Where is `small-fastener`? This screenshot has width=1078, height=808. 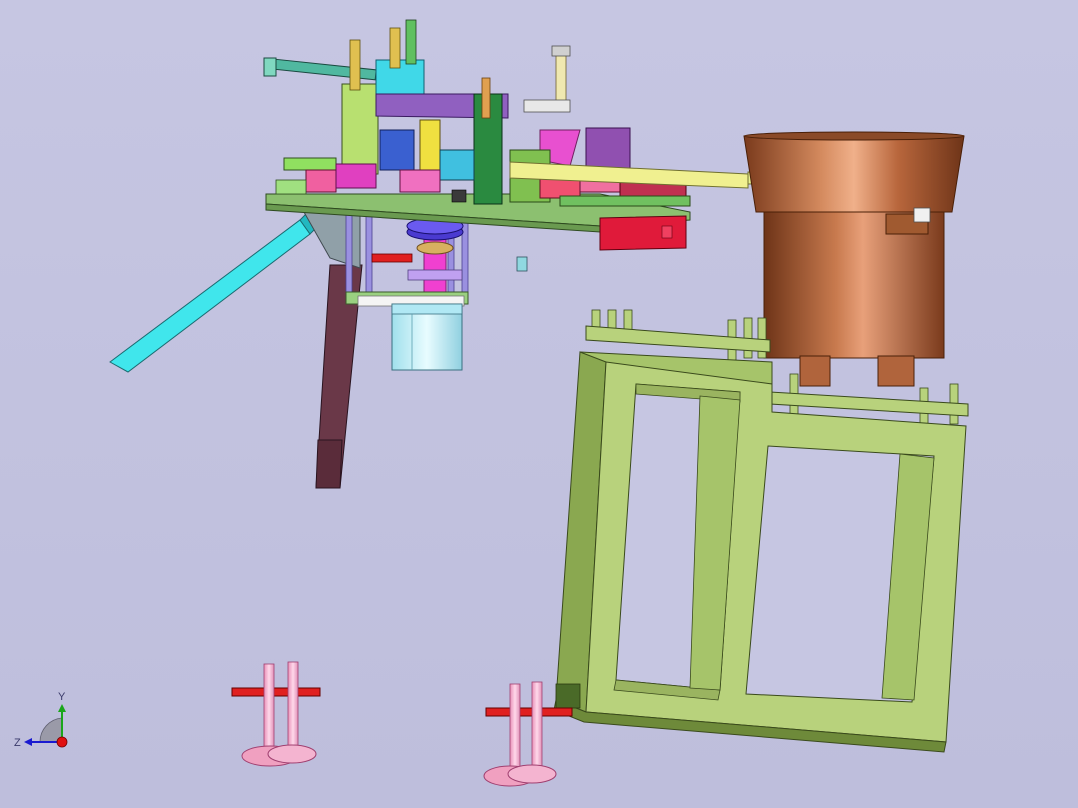
small-fastener is located at coordinates (522, 264).